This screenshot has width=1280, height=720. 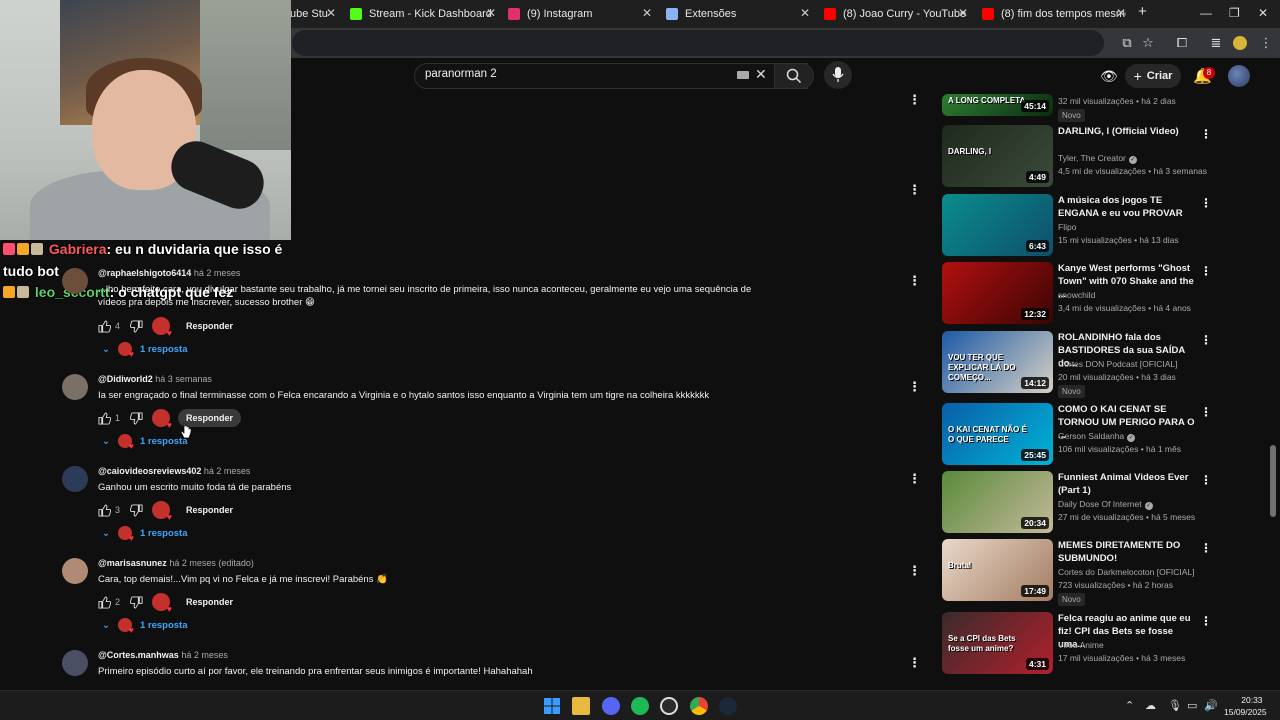 What do you see at coordinates (1240, 43) in the screenshot?
I see `profile-avatar` at bounding box center [1240, 43].